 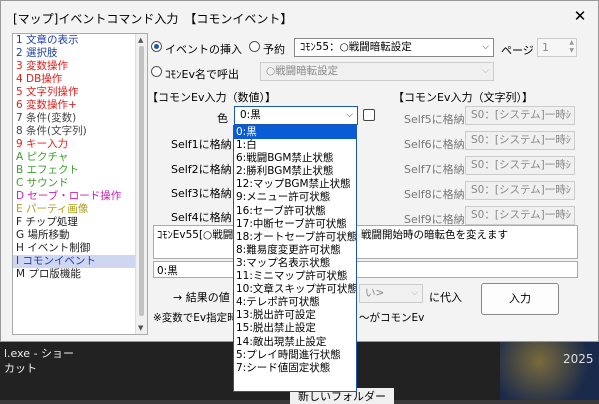 What do you see at coordinates (295, 289) in the screenshot?
I see `color-option: 10:文章スキップ許可状態` at bounding box center [295, 289].